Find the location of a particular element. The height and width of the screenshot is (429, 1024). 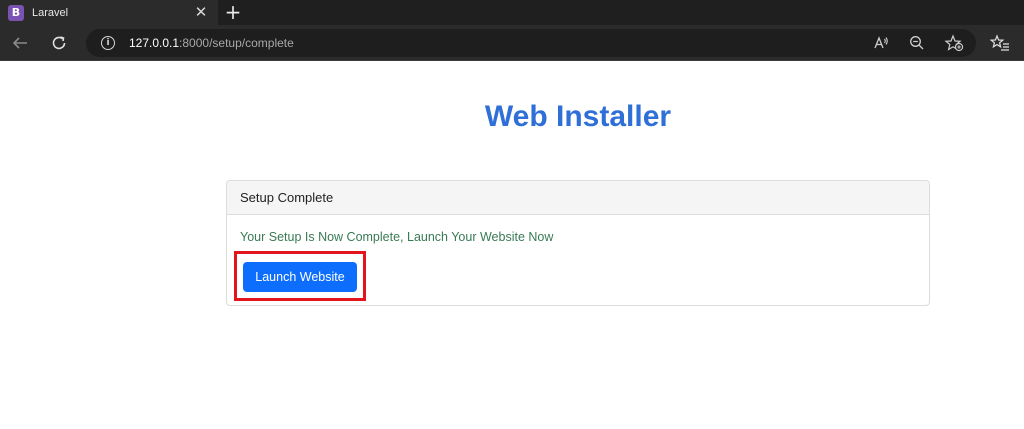

favorites-icon is located at coordinates (1000, 43).